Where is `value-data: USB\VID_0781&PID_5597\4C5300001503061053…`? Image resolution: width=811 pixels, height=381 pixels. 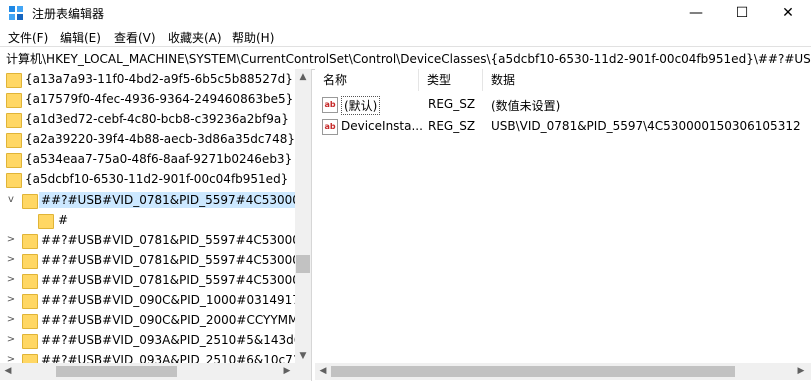 value-data: USB\VID_0781&PID_5597\4C5300001503061053… is located at coordinates (646, 126).